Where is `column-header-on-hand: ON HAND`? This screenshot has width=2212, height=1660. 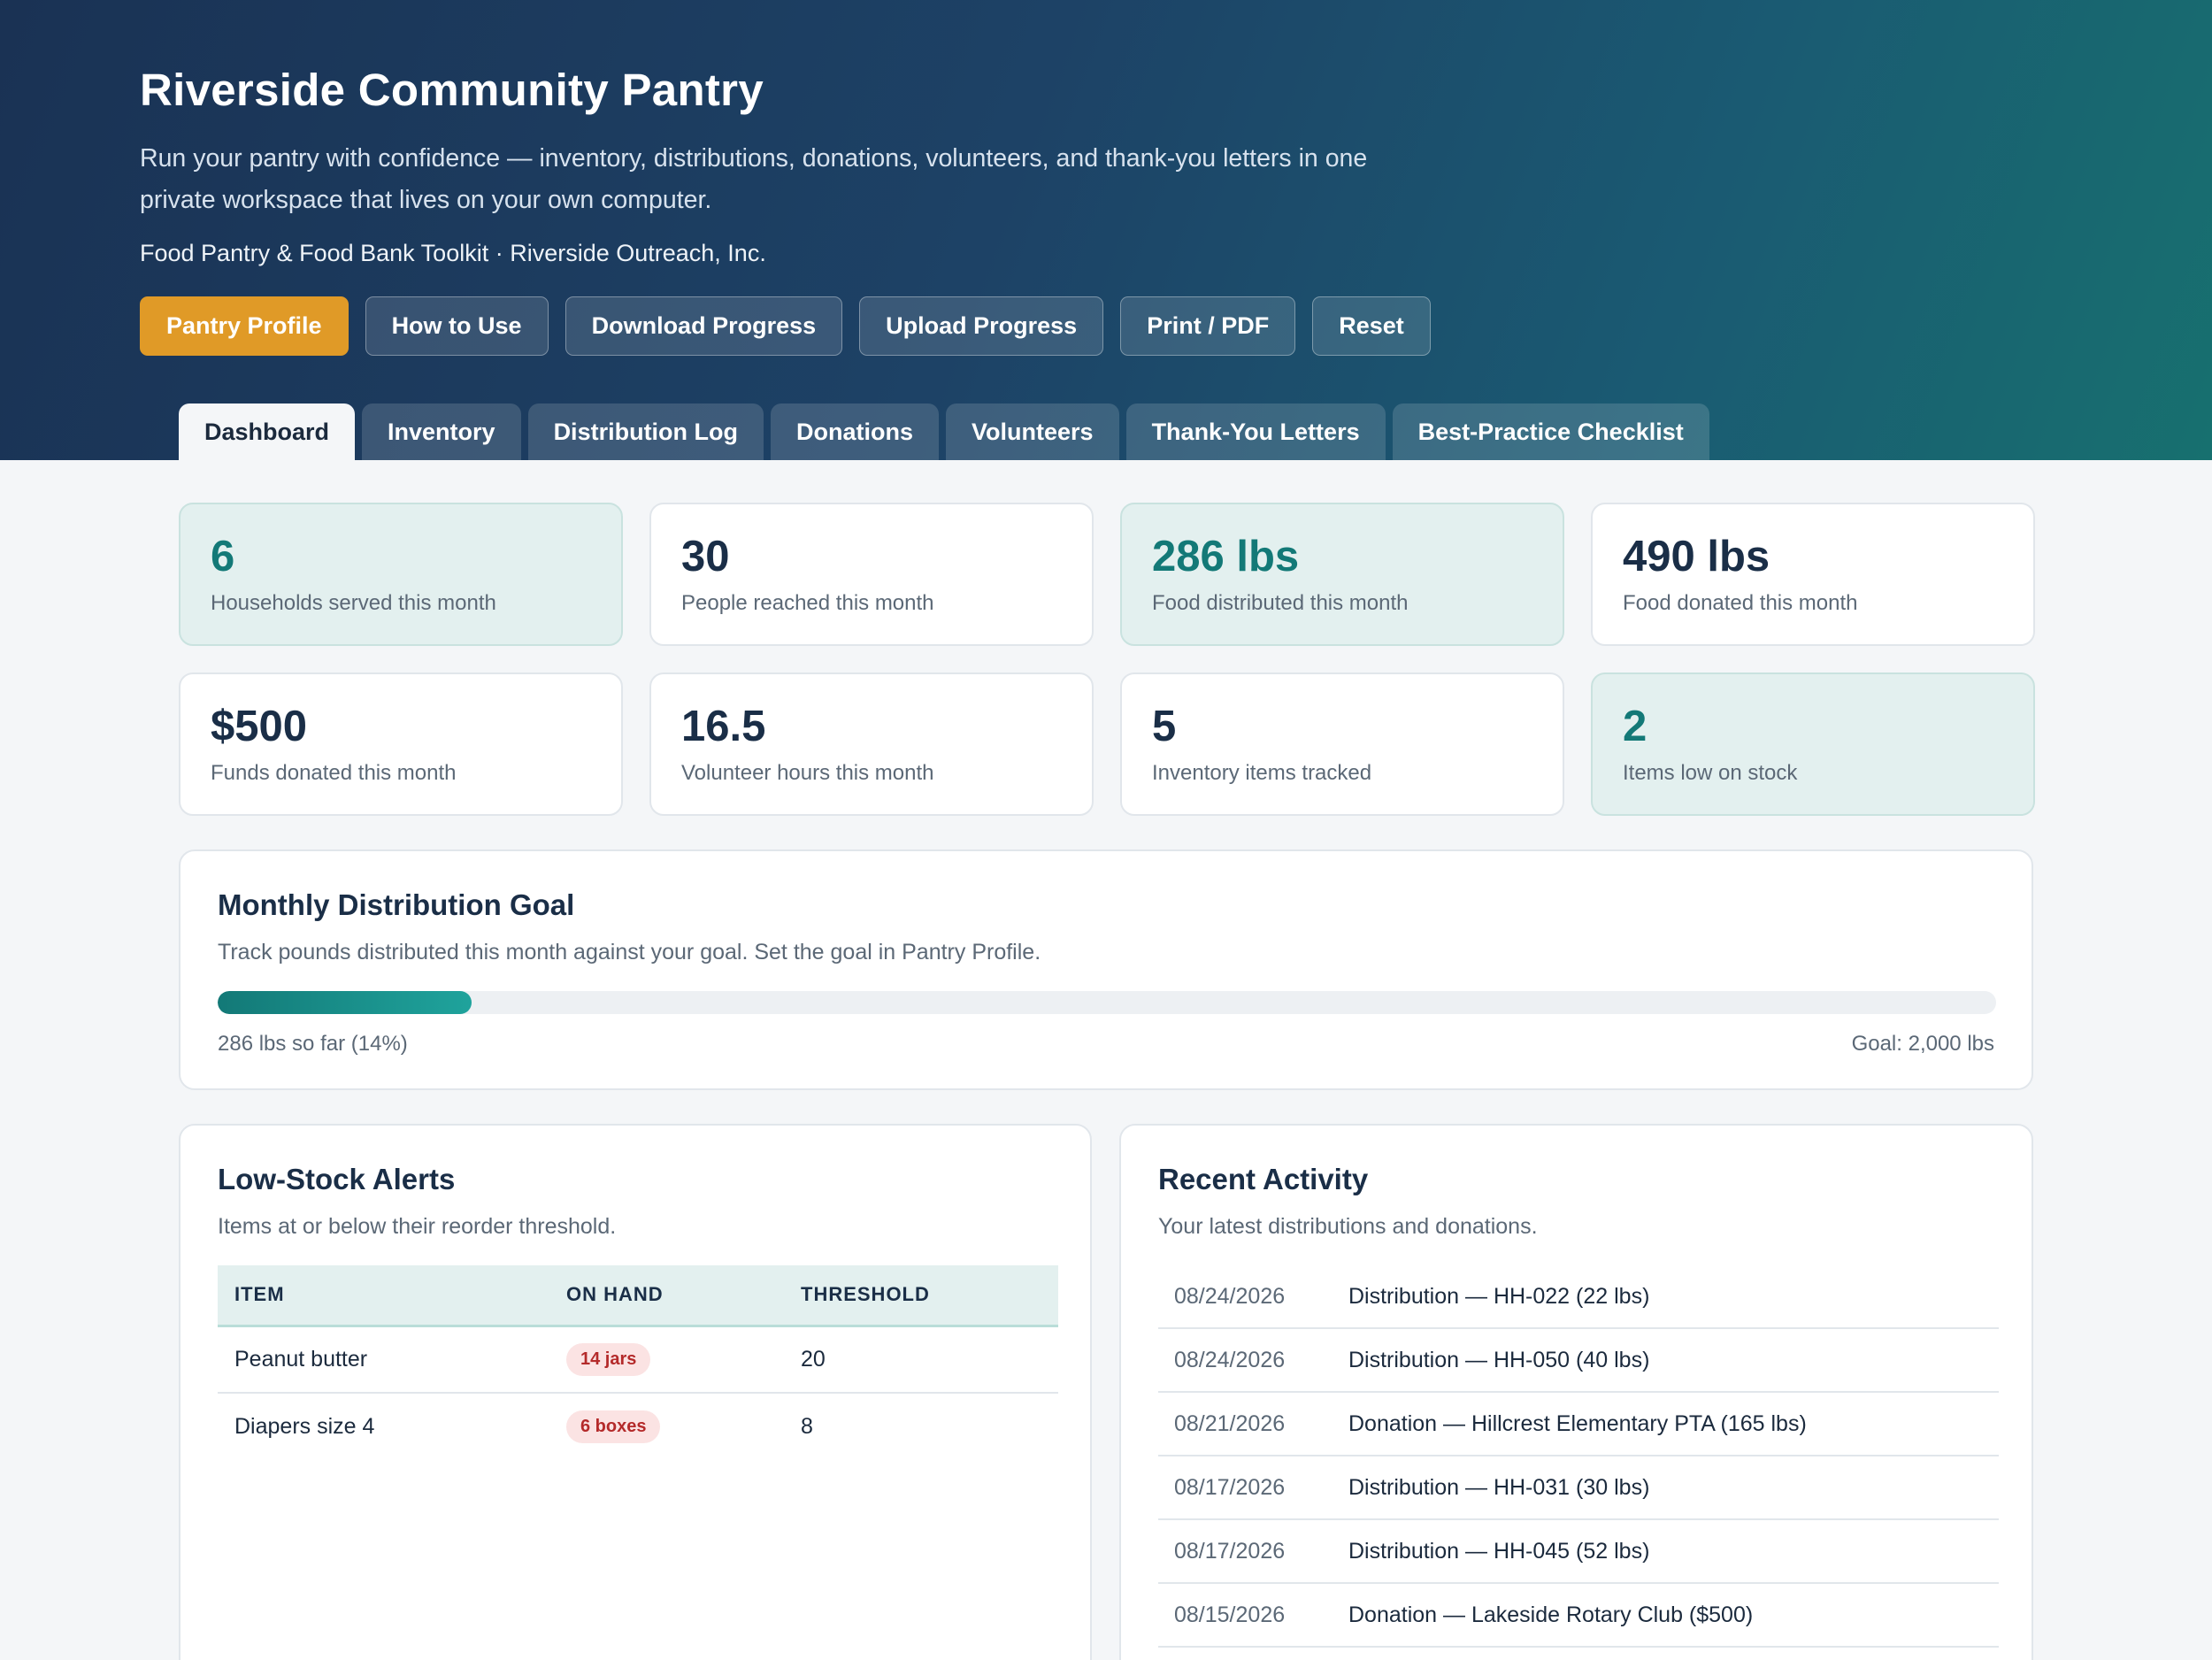 column-header-on-hand: ON HAND is located at coordinates (667, 1296).